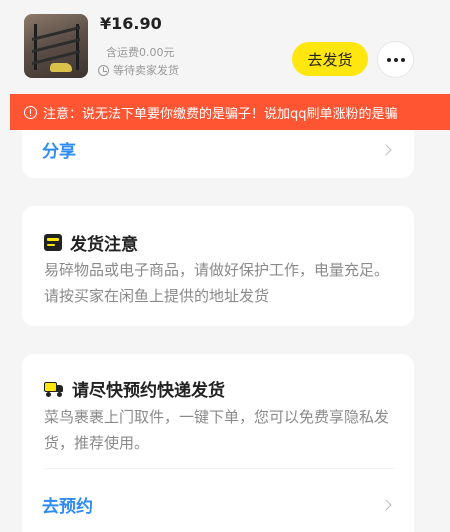 The width and height of the screenshot is (450, 532). Describe the element at coordinates (54, 389) in the screenshot. I see `truck-icon` at that location.